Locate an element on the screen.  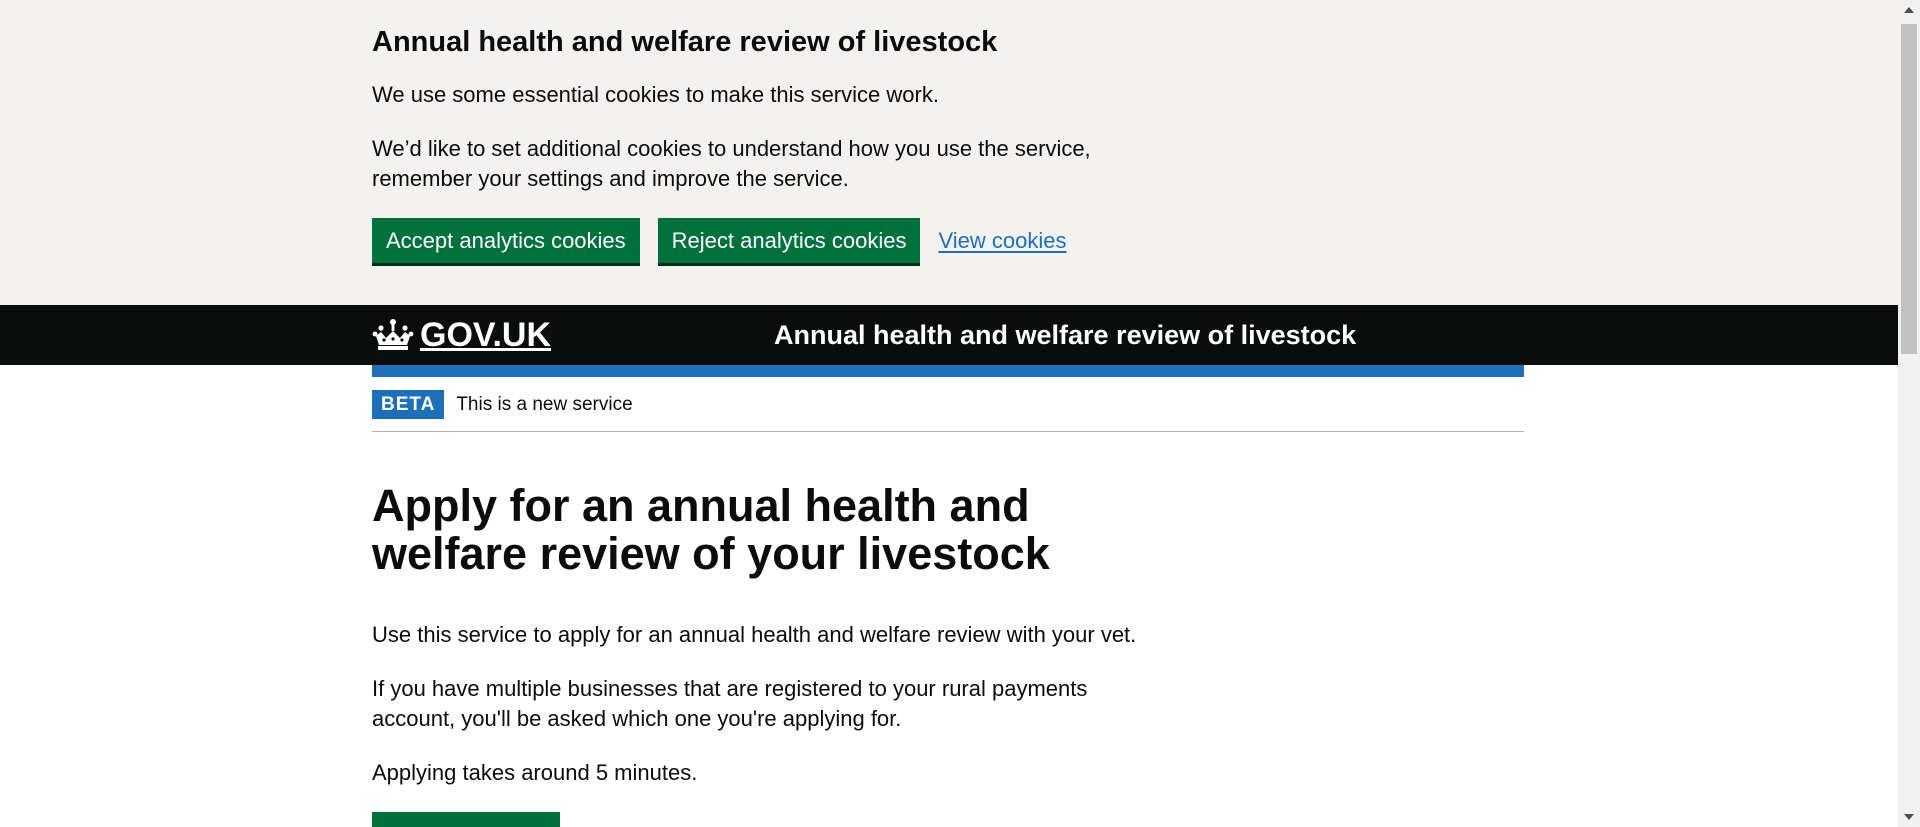
beta-tag: BETA is located at coordinates (408, 404).